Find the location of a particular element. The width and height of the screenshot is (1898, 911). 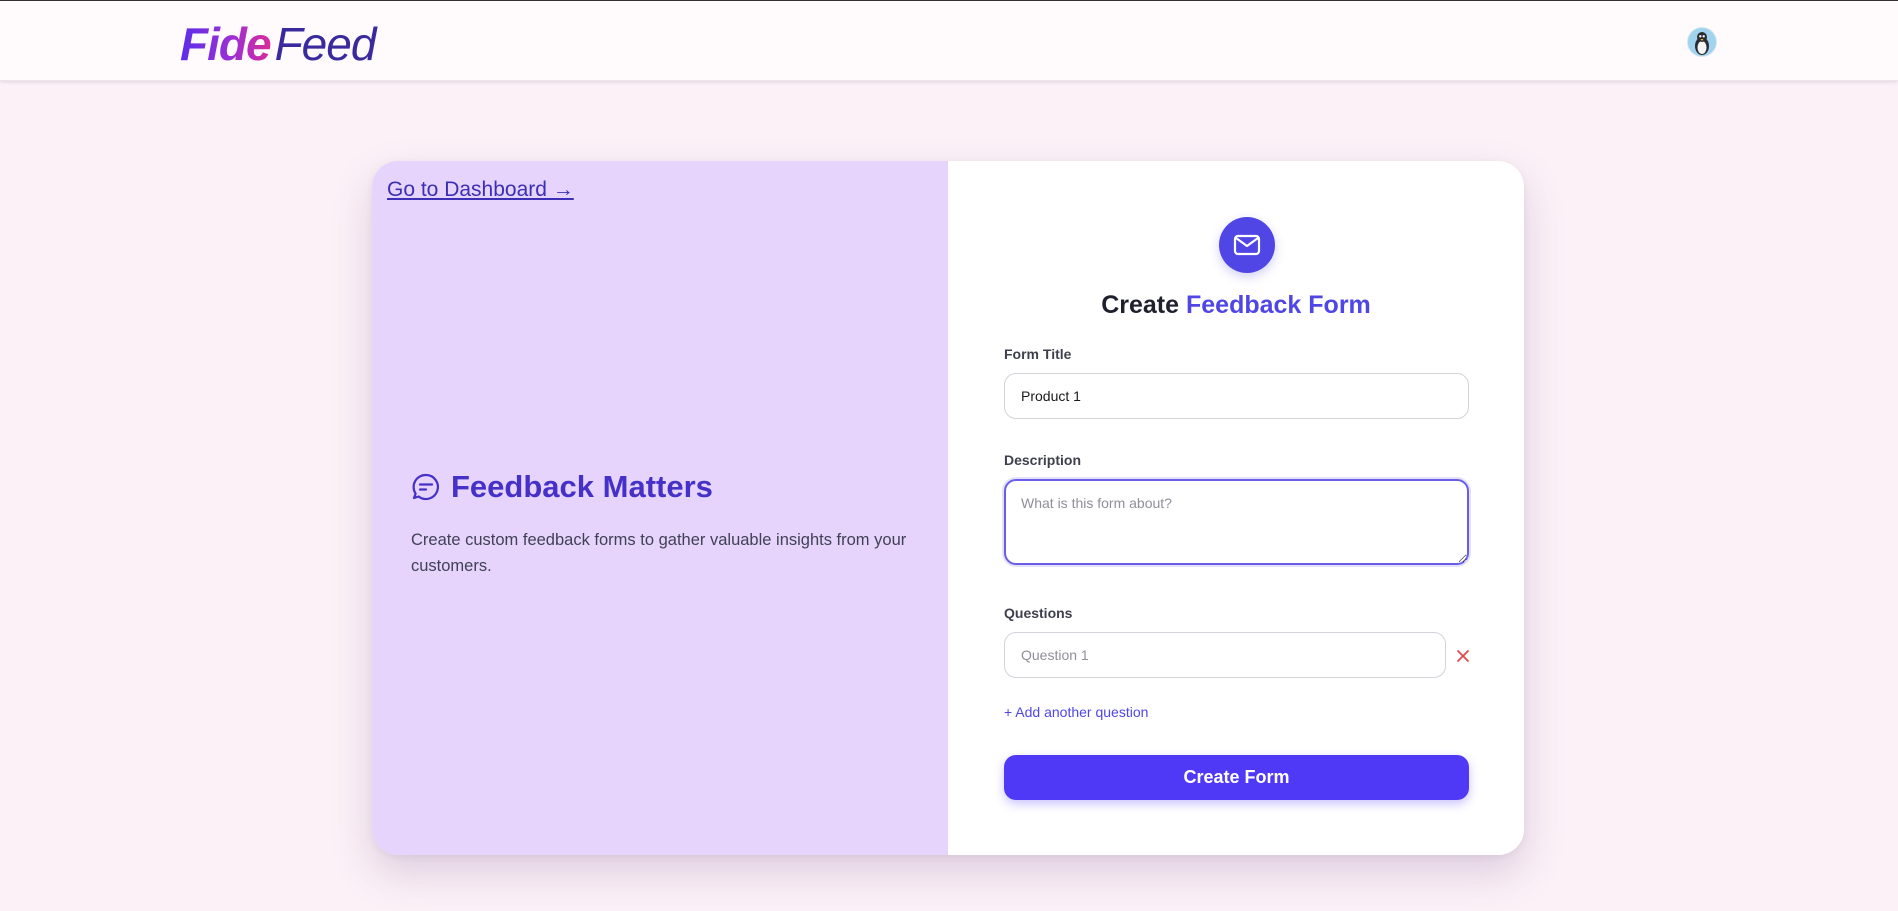

penguin-avatar-icon is located at coordinates (1702, 43).